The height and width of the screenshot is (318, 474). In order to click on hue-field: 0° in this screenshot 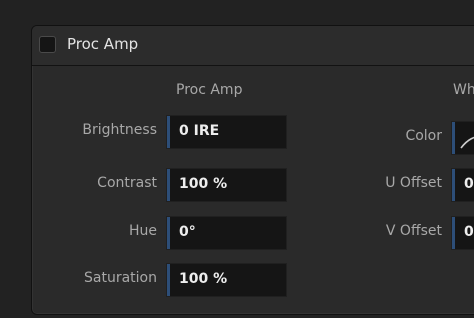, I will do `click(226, 233)`.